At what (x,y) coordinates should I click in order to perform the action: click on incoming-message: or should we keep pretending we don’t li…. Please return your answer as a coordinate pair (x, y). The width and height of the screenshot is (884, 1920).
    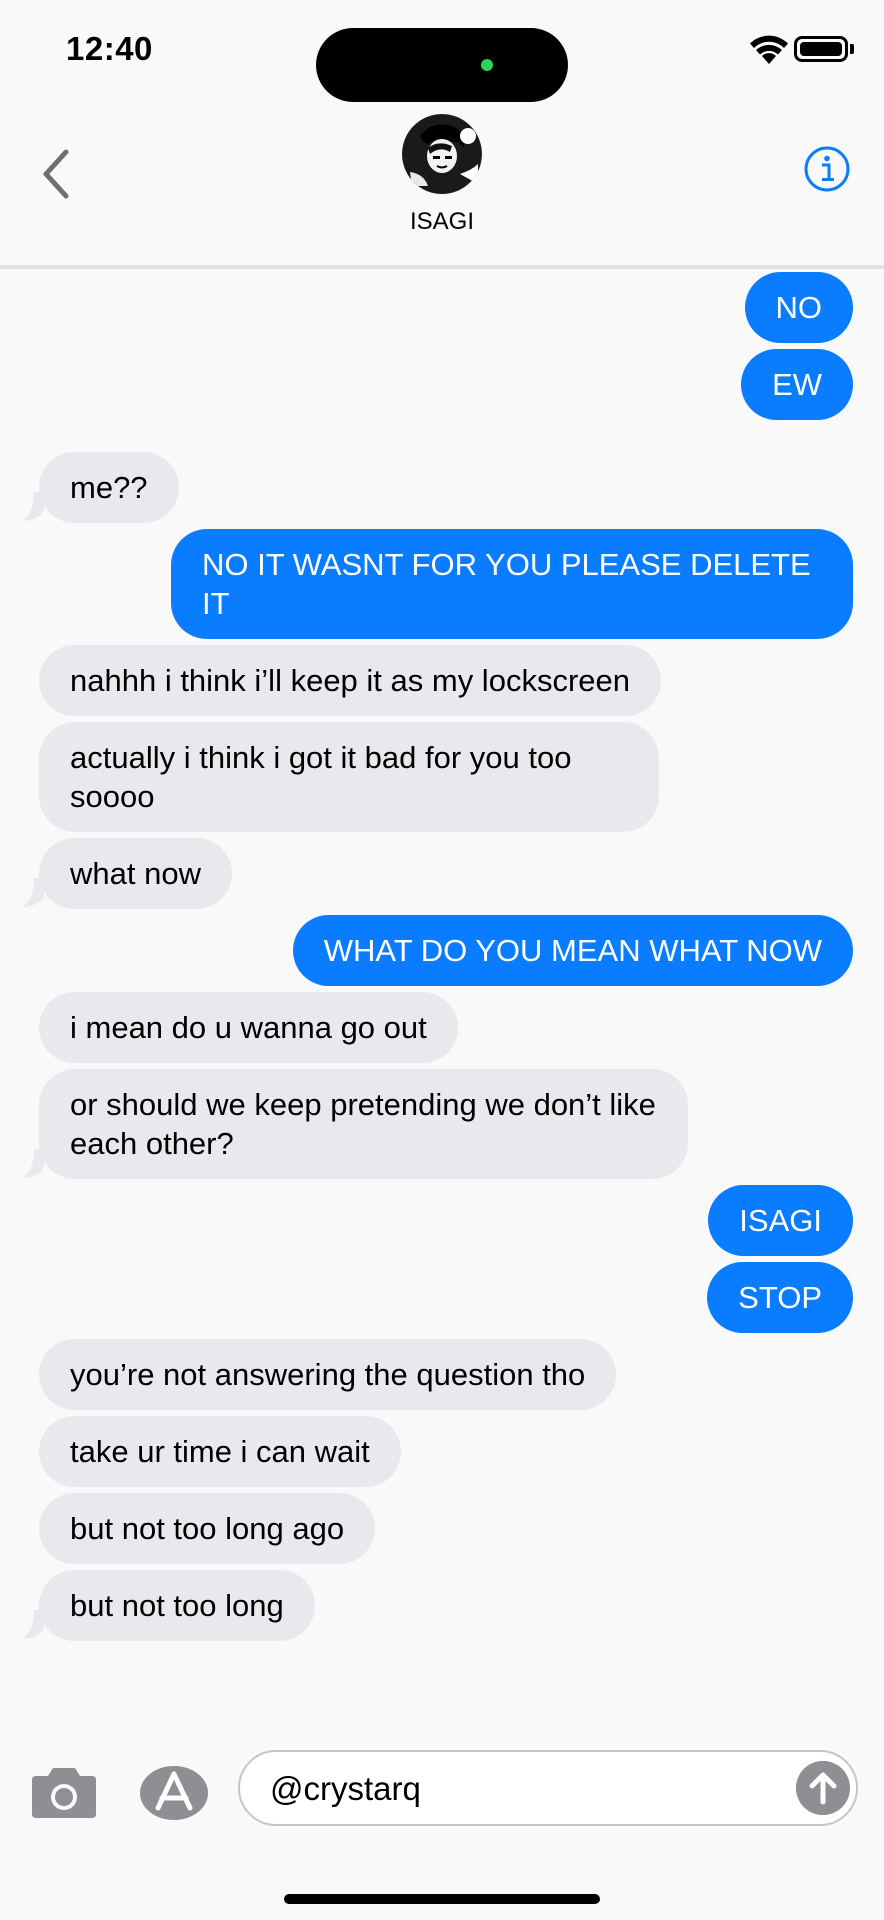
    Looking at the image, I should click on (363, 1124).